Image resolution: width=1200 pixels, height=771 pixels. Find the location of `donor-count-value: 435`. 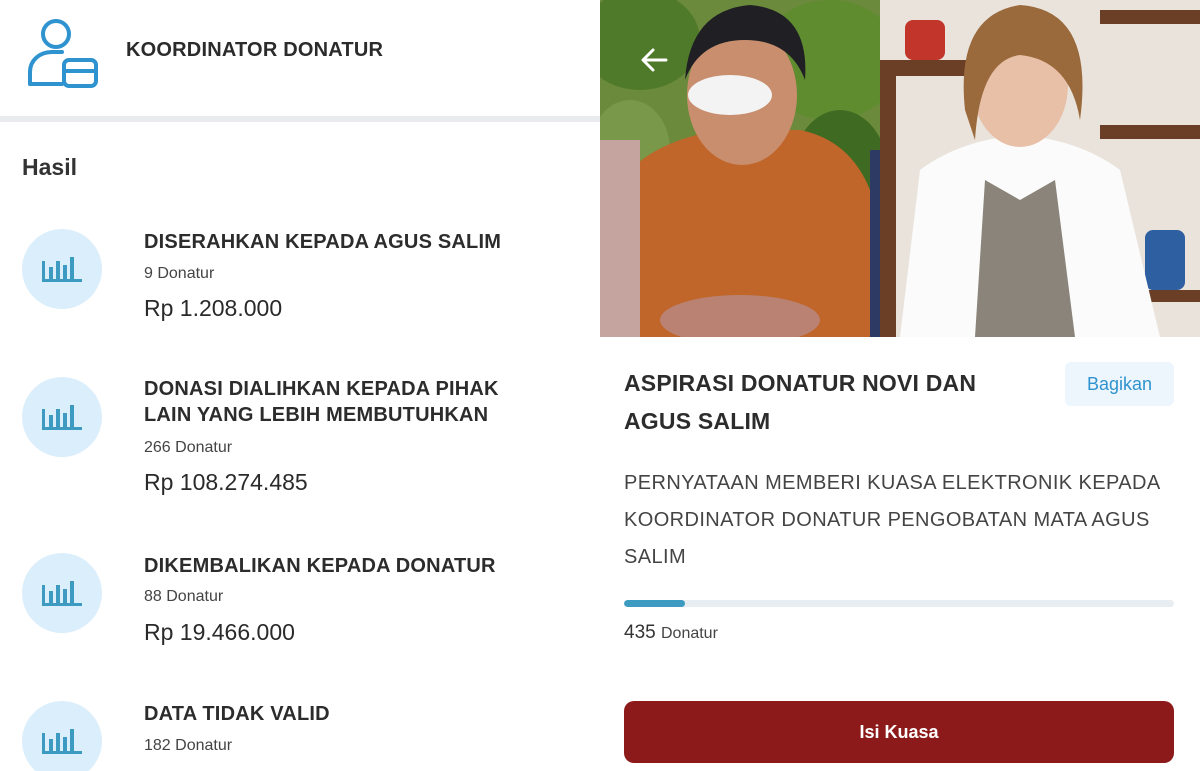

donor-count-value: 435 is located at coordinates (640, 632).